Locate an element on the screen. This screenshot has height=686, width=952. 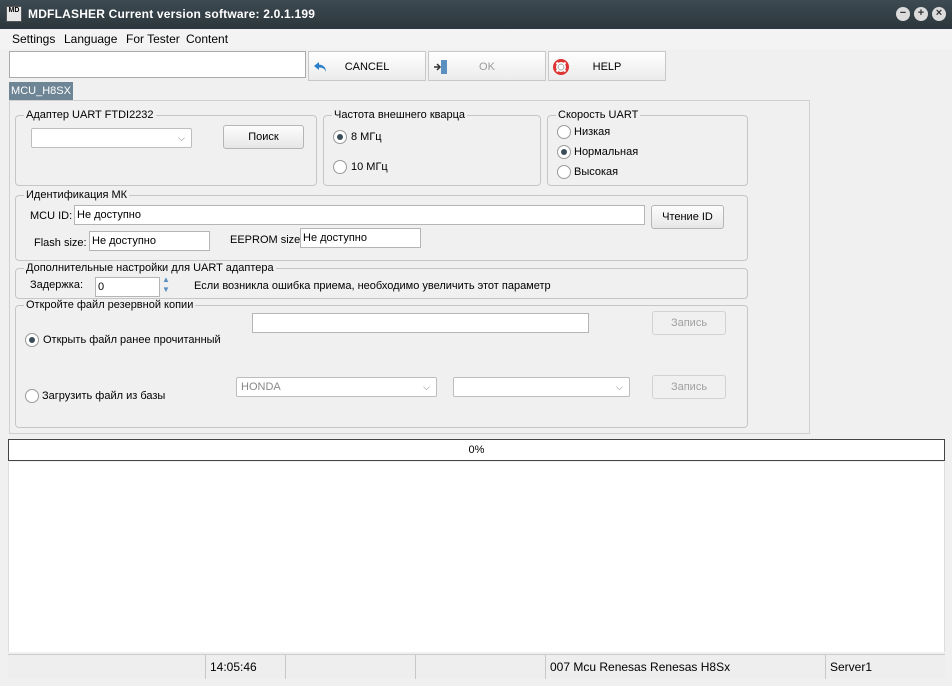
delay-input: 0 is located at coordinates (127, 287).